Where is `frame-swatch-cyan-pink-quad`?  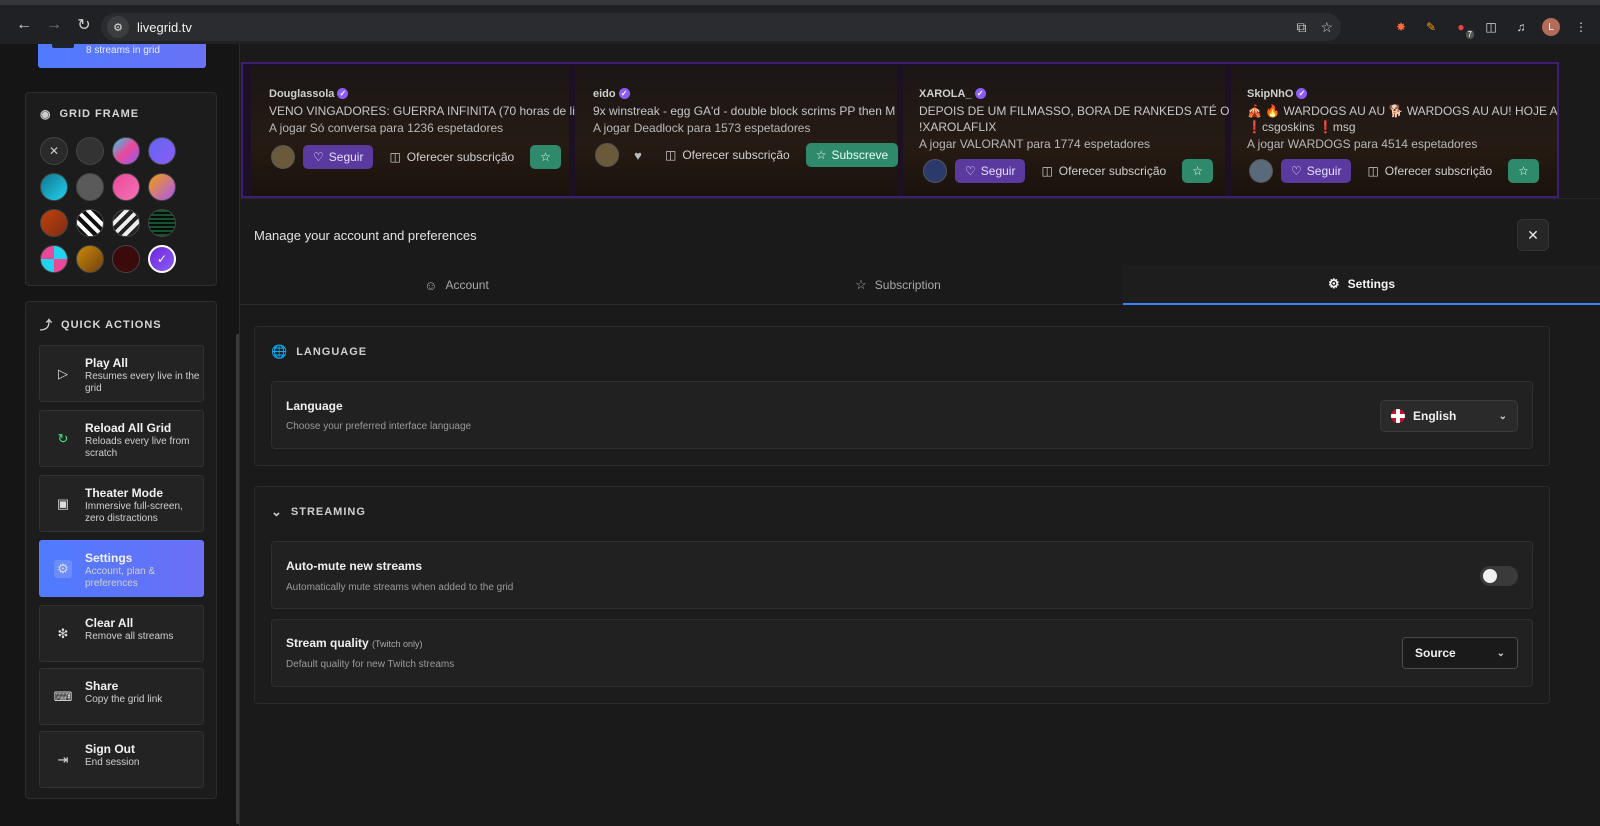
frame-swatch-cyan-pink-quad is located at coordinates (54, 259).